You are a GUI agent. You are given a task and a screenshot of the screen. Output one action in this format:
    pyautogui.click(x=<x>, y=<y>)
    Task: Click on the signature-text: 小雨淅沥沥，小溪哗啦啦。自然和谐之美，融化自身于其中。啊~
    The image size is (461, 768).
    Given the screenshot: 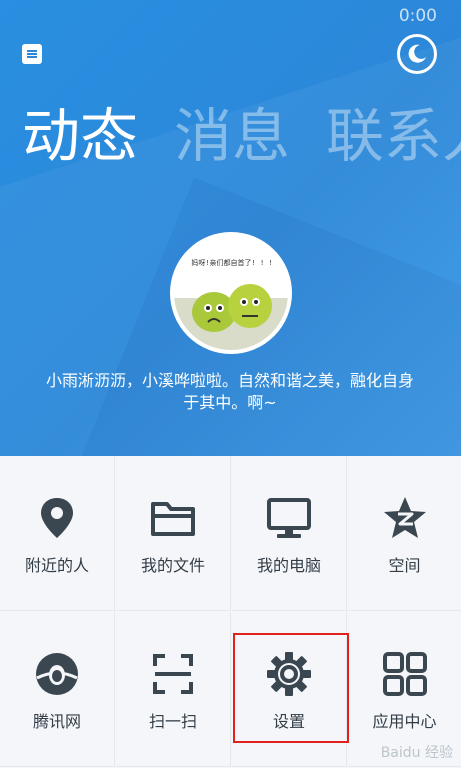 What is the action you would take?
    pyautogui.click(x=229, y=391)
    